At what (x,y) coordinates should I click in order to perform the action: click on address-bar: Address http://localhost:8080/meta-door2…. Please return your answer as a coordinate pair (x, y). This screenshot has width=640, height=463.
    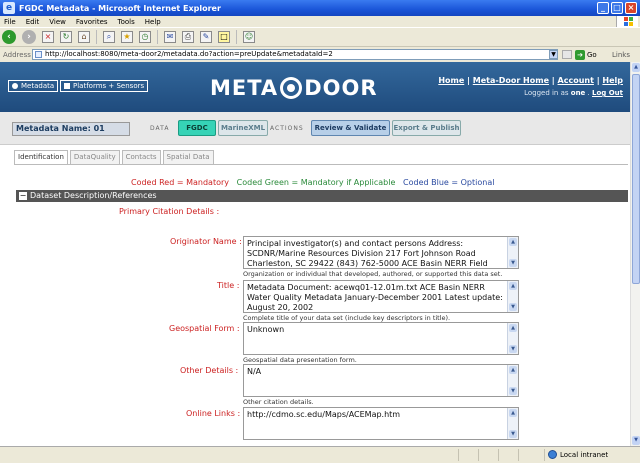
    Looking at the image, I should click on (320, 54).